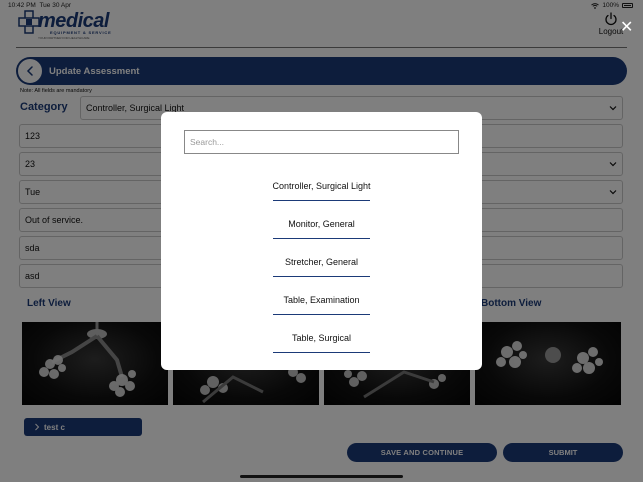  I want to click on option-item: Monitor, General, so click(321, 224).